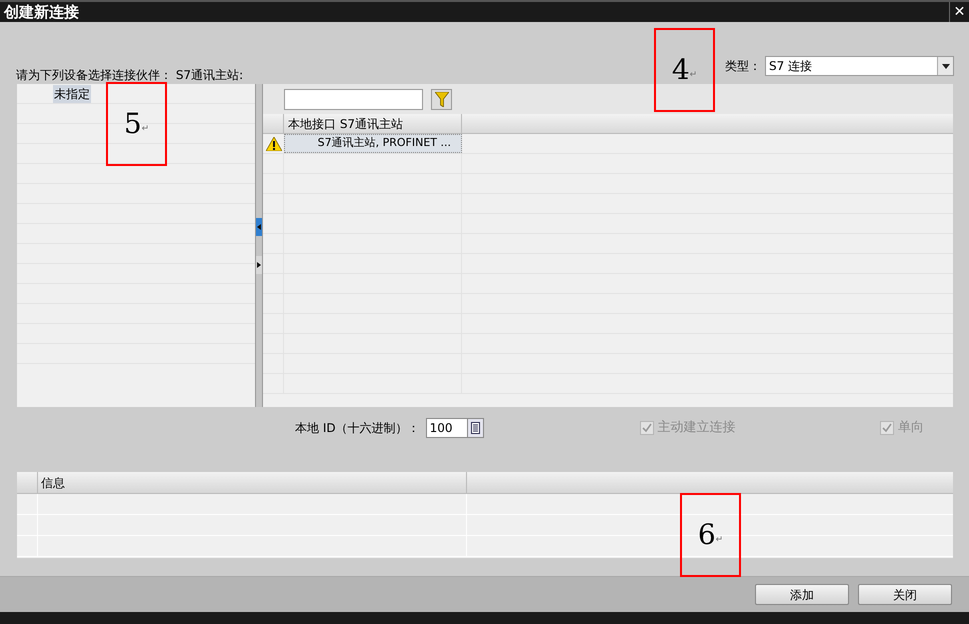  I want to click on collapse-left-icon, so click(259, 227).